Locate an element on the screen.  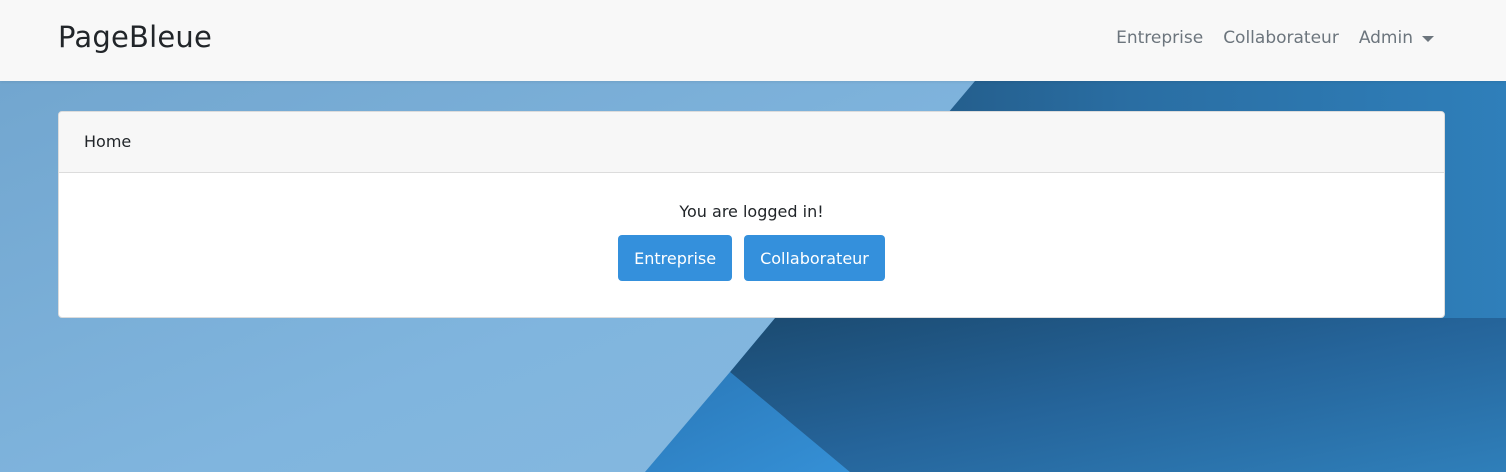
nav-links: Entreprise Collaborateur Admin is located at coordinates (1275, 38).